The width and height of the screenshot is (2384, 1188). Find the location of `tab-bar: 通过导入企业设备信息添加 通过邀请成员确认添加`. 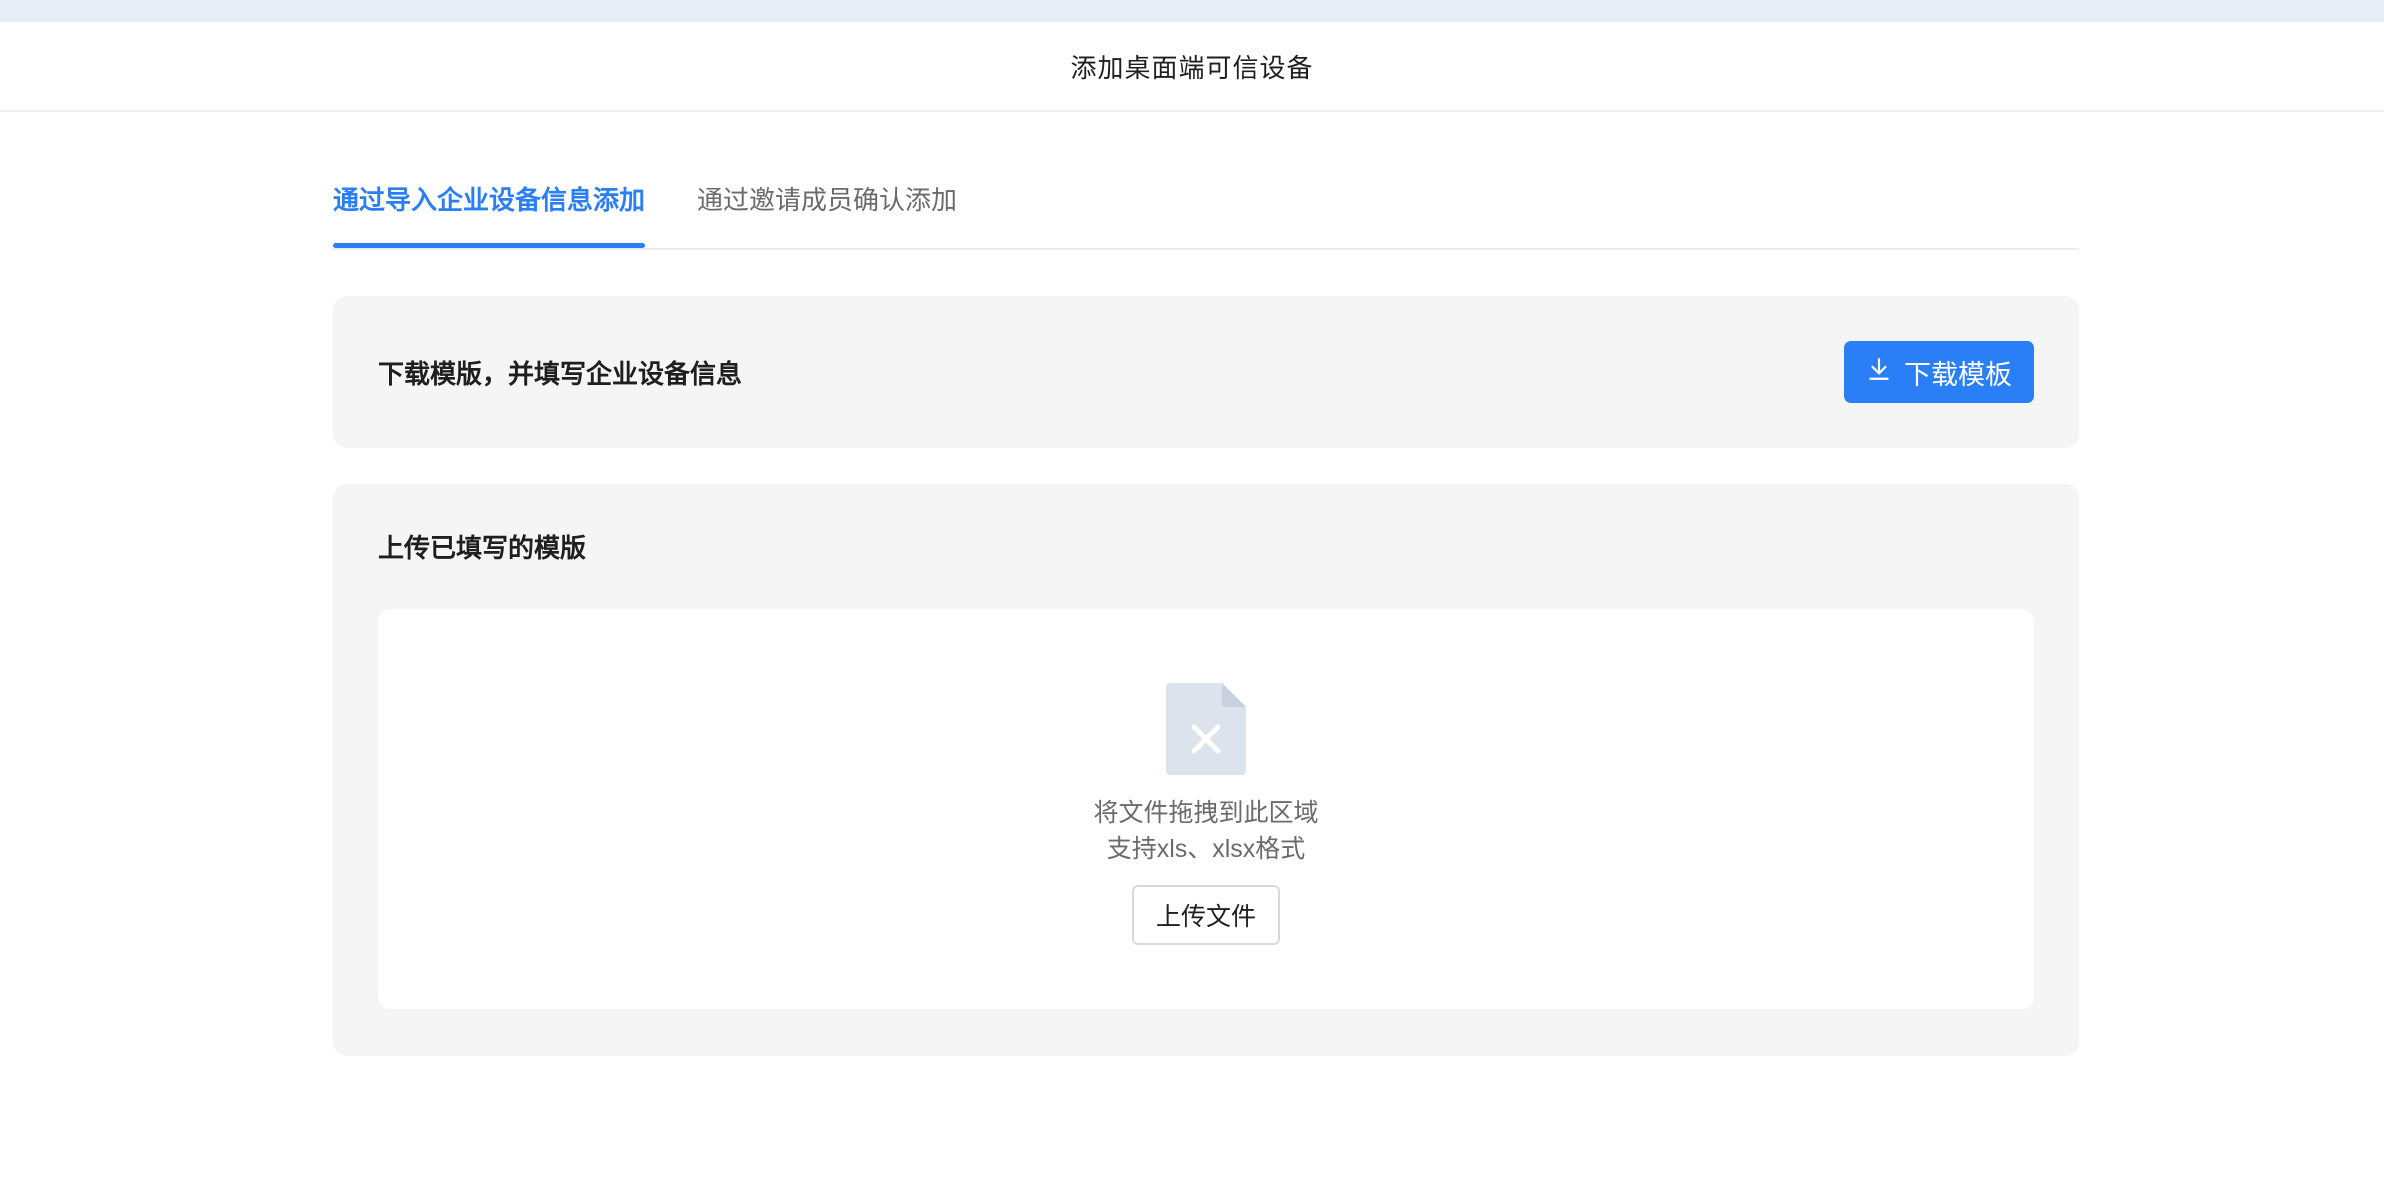

tab-bar: 通过导入企业设备信息添加 通过邀请成员确认添加 is located at coordinates (1206, 200).